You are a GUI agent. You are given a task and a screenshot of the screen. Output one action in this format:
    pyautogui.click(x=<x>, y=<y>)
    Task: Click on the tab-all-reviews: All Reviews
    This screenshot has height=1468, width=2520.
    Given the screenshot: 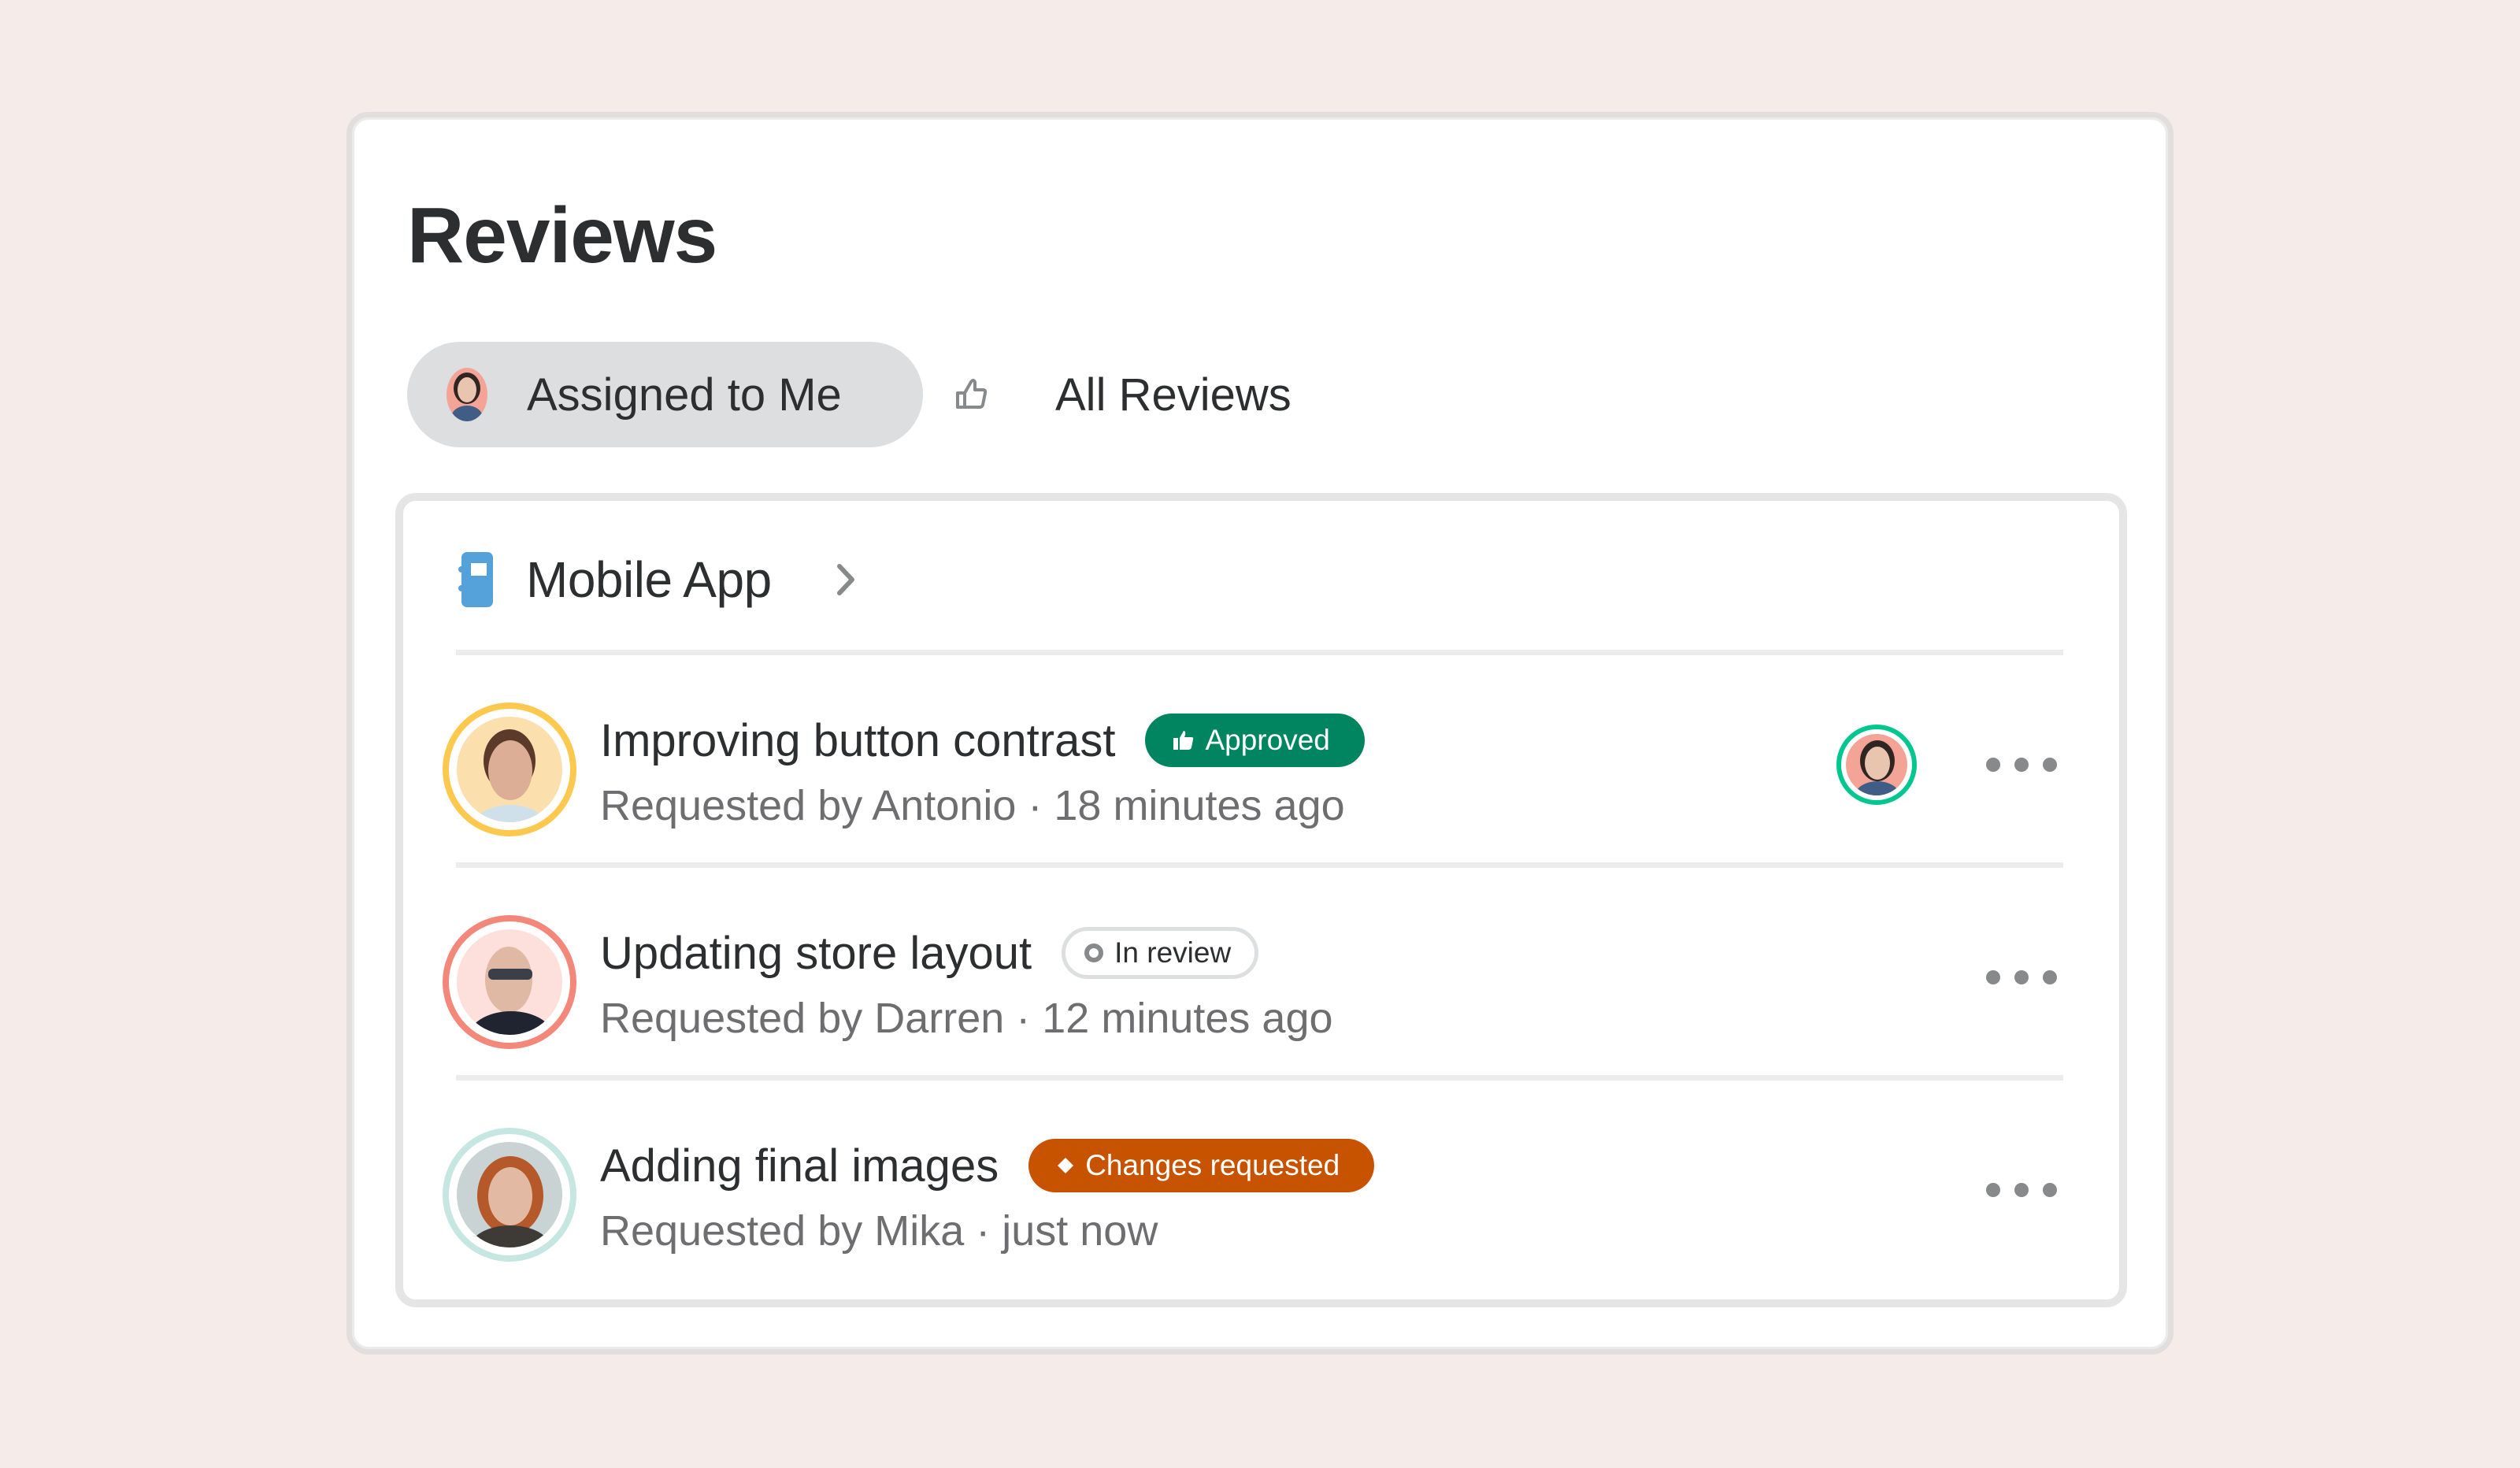 What is the action you would take?
    pyautogui.click(x=1119, y=395)
    